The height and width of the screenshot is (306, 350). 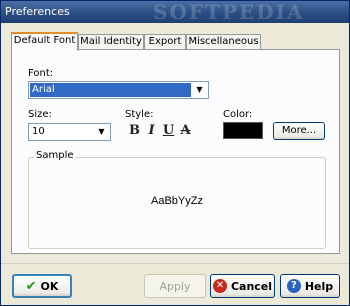 What do you see at coordinates (185, 130) in the screenshot?
I see `strikeout-button: A` at bounding box center [185, 130].